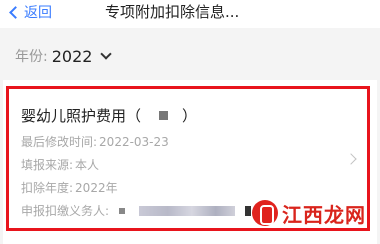 The width and height of the screenshot is (380, 244). Describe the element at coordinates (265, 213) in the screenshot. I see `watermark-logo-icon` at that location.